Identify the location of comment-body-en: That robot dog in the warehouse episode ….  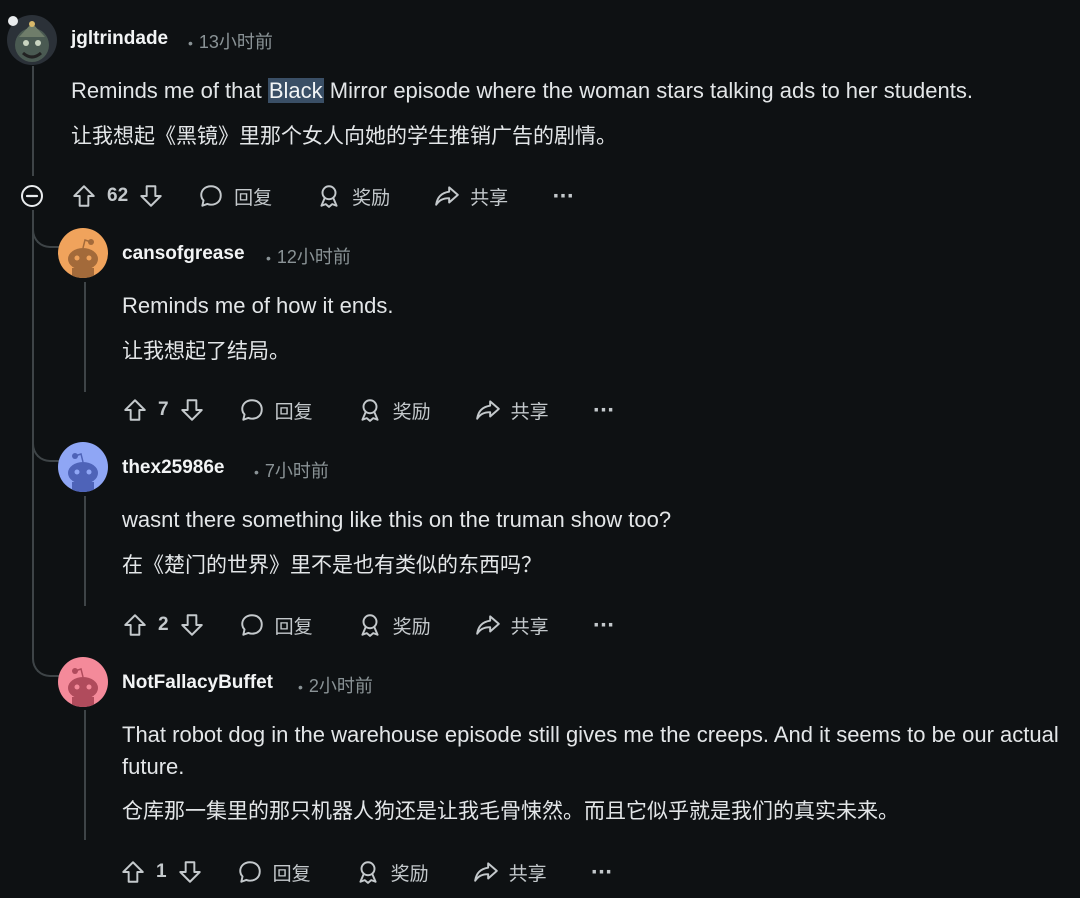
(590, 750).